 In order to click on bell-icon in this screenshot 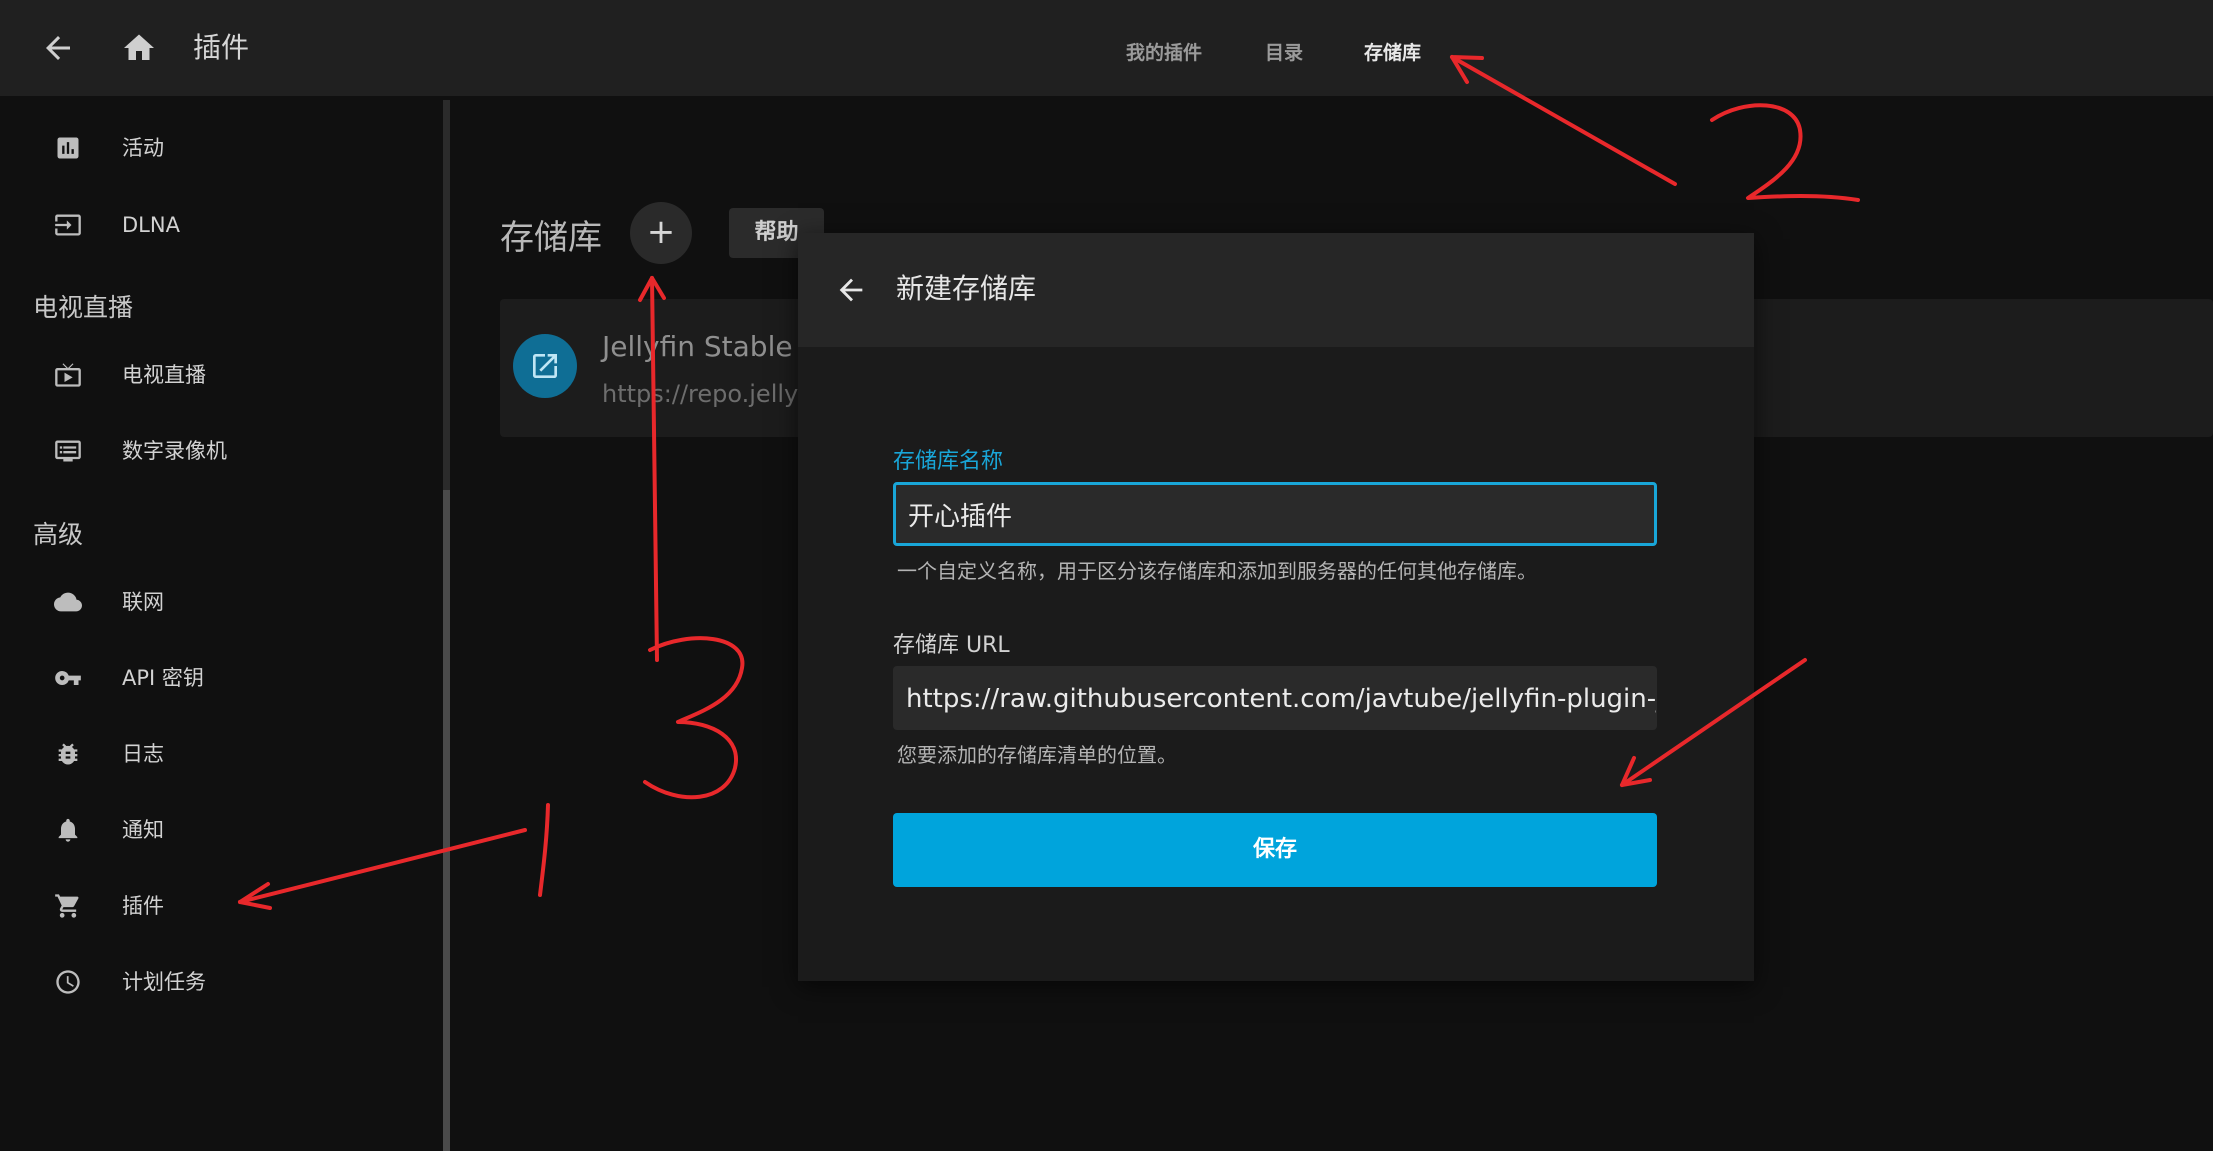, I will do `click(68, 830)`.